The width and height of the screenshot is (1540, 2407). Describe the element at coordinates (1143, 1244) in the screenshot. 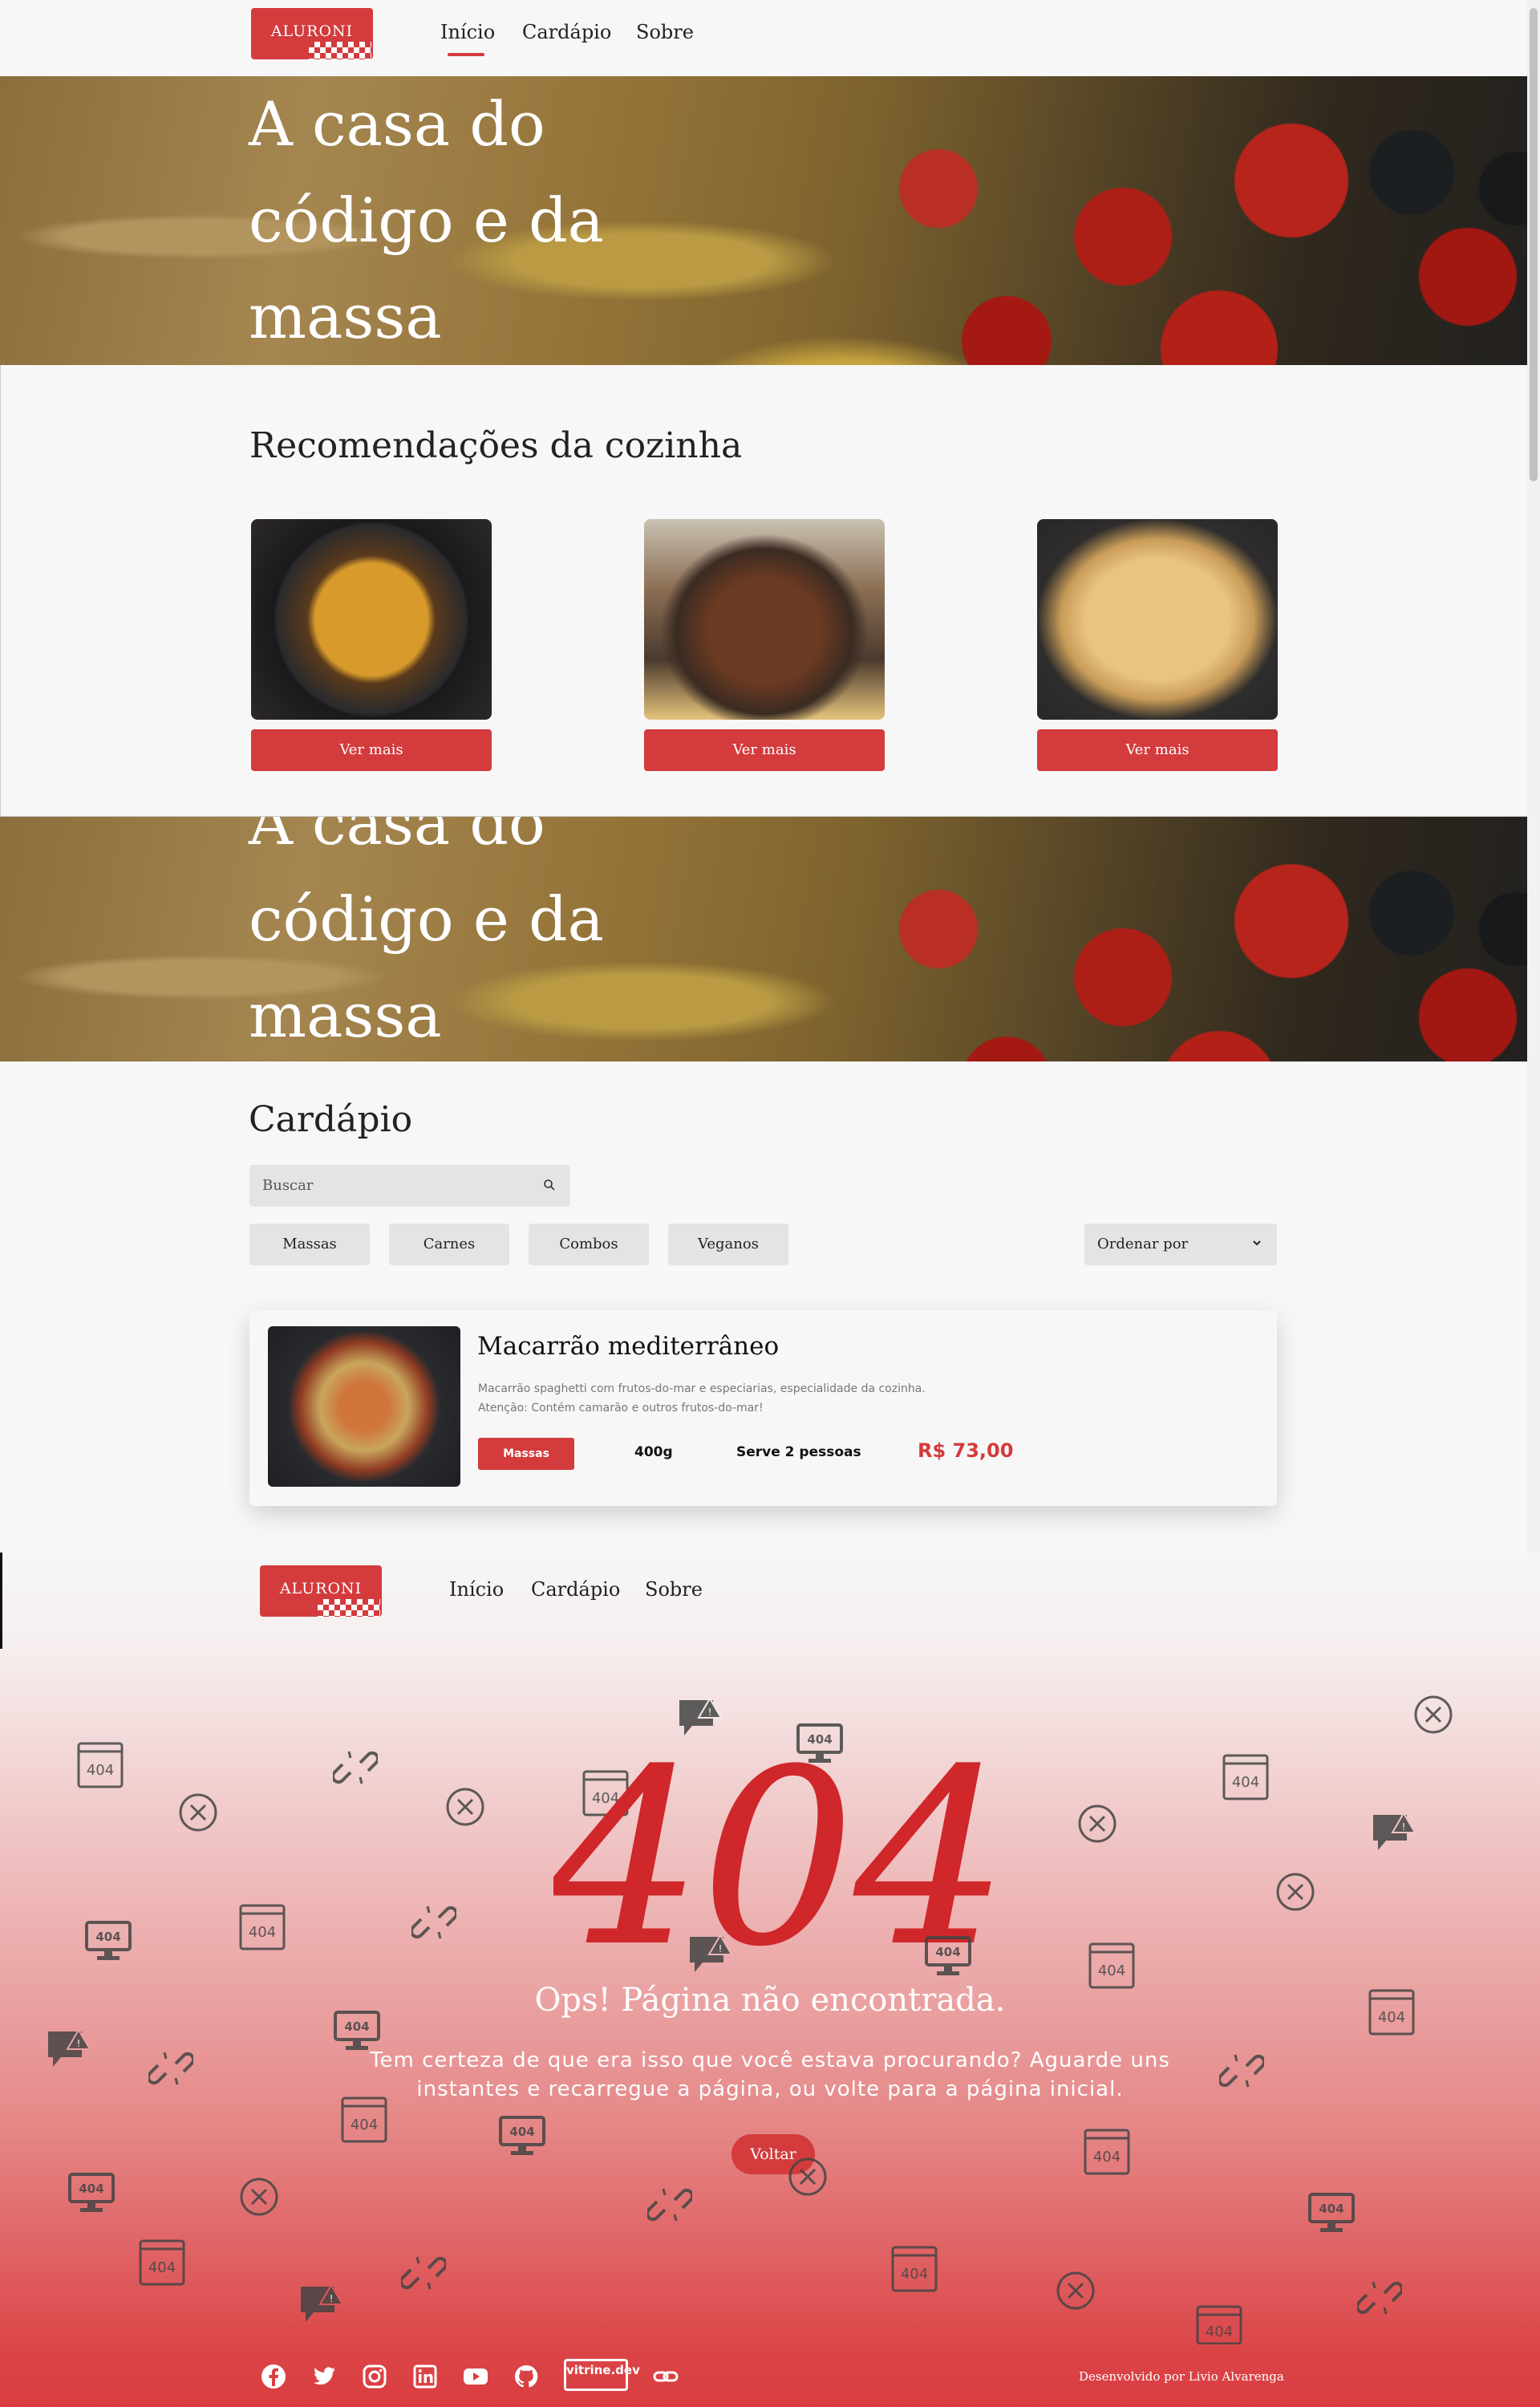

I see `order-by-label: Ordenar por` at that location.